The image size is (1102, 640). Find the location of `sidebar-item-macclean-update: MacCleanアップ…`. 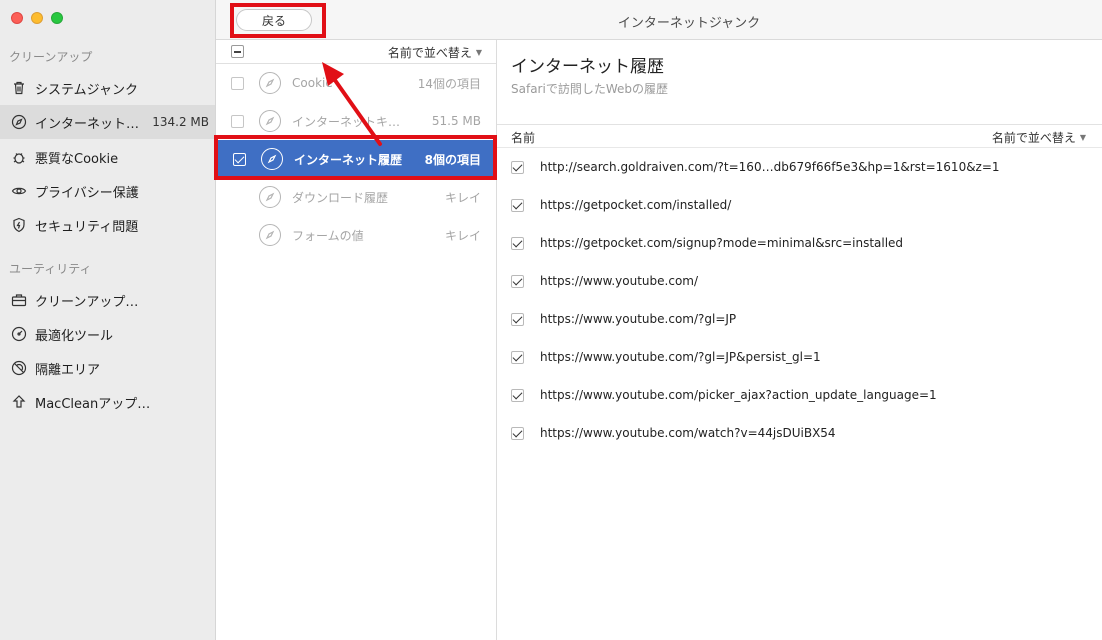

sidebar-item-macclean-update: MacCleanアップ… is located at coordinates (107, 402).